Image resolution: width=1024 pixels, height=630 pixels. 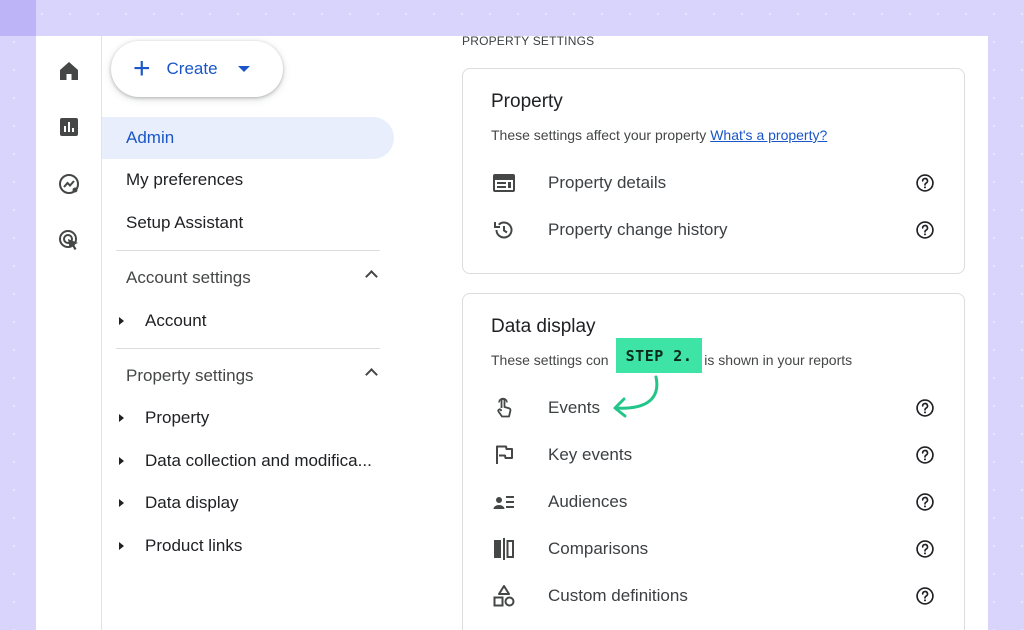 I want to click on create-label: Create, so click(x=192, y=68).